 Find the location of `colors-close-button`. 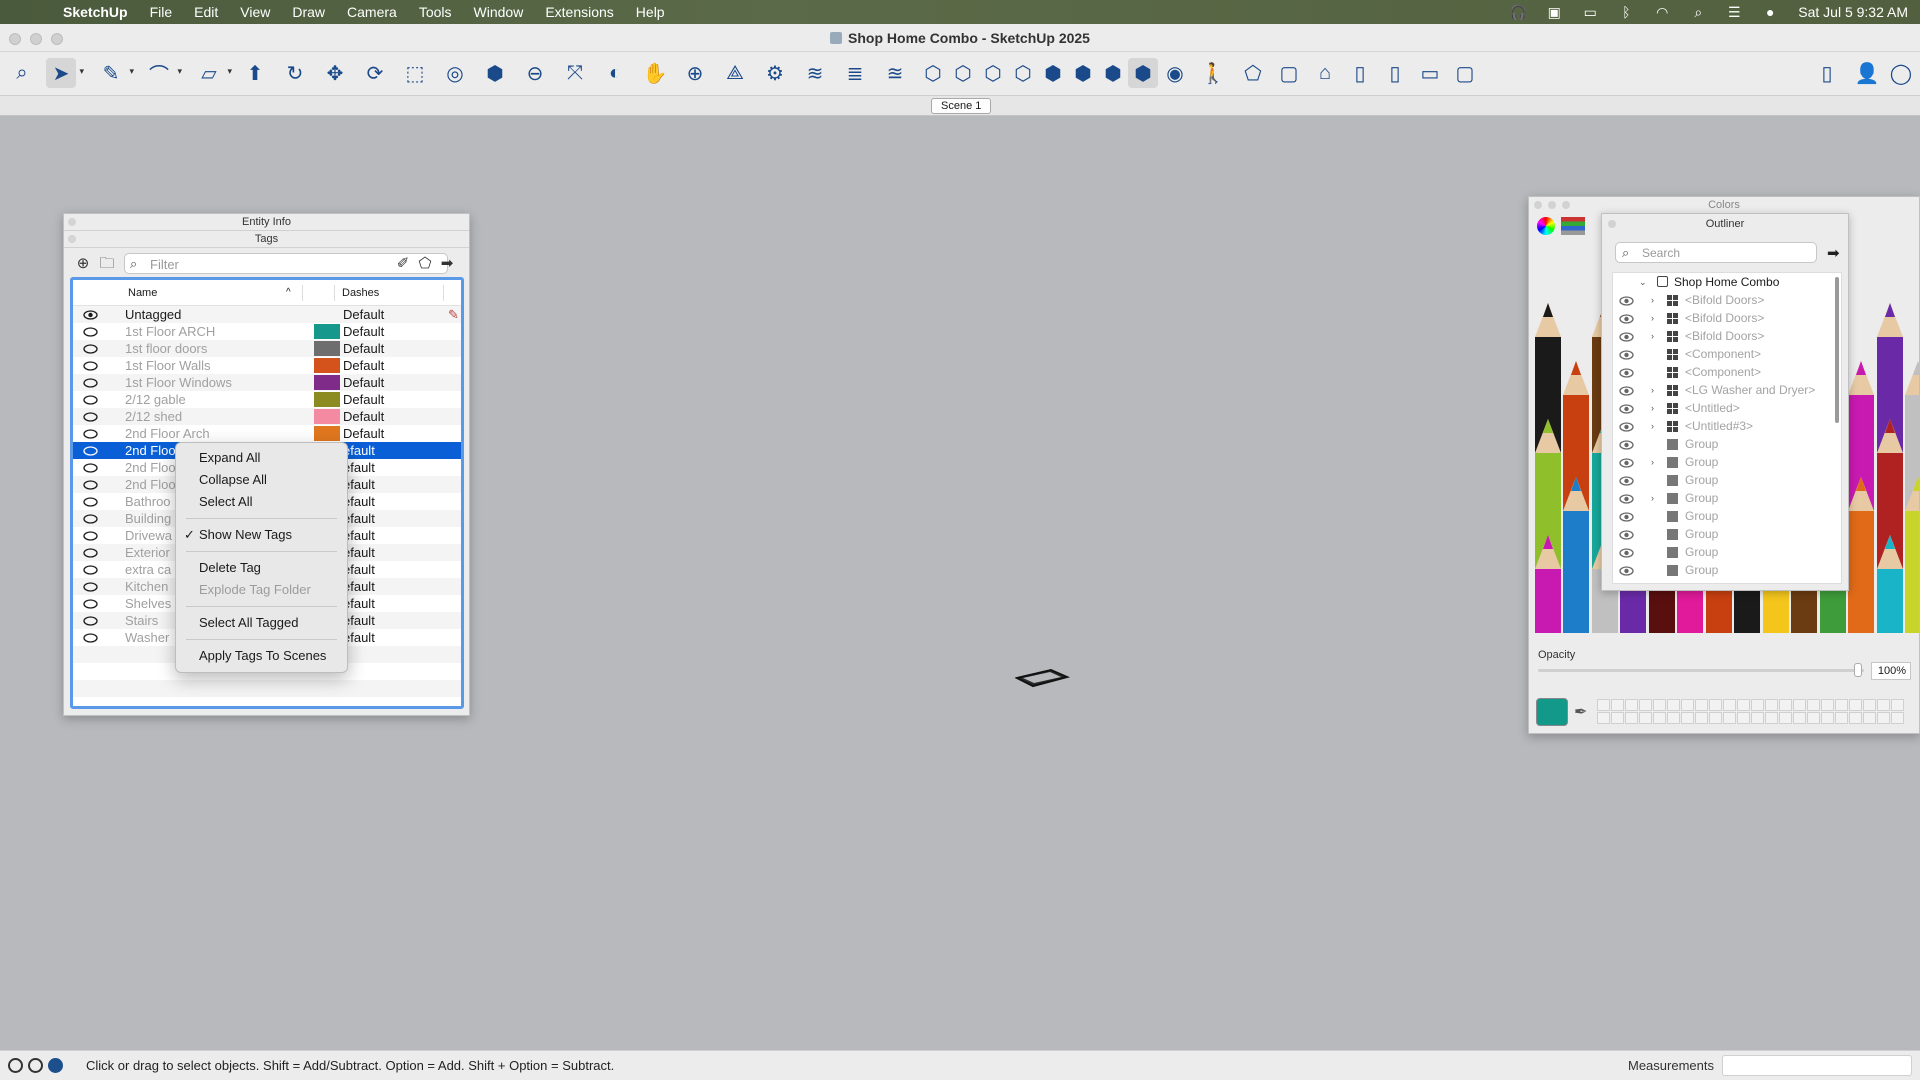

colors-close-button is located at coordinates (1538, 205).